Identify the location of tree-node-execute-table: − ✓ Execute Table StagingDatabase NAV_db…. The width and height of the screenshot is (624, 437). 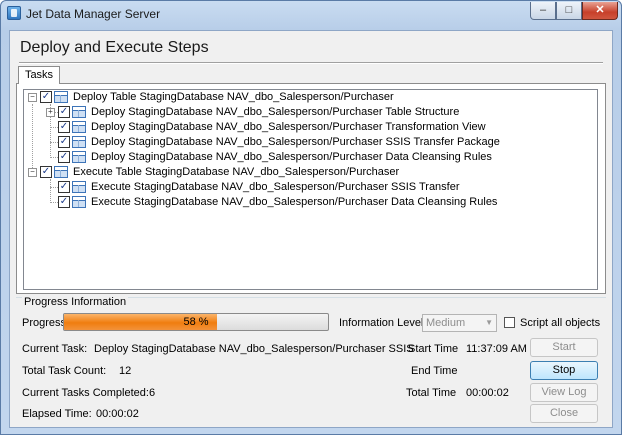
(304, 172).